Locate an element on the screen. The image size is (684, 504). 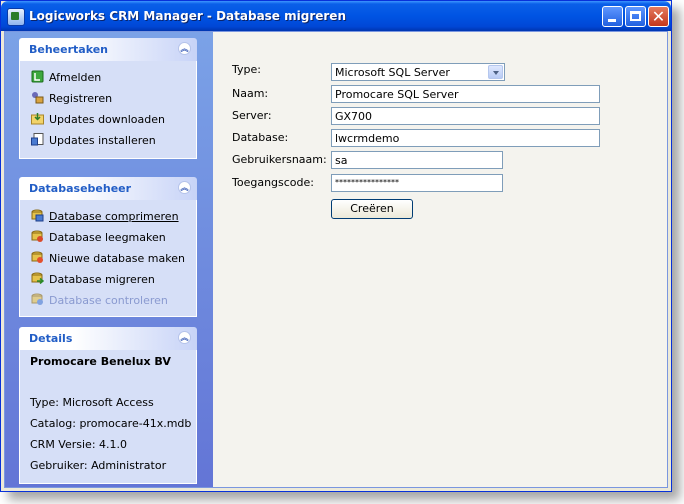
task-label: Nieuwe database maken is located at coordinates (117, 258).